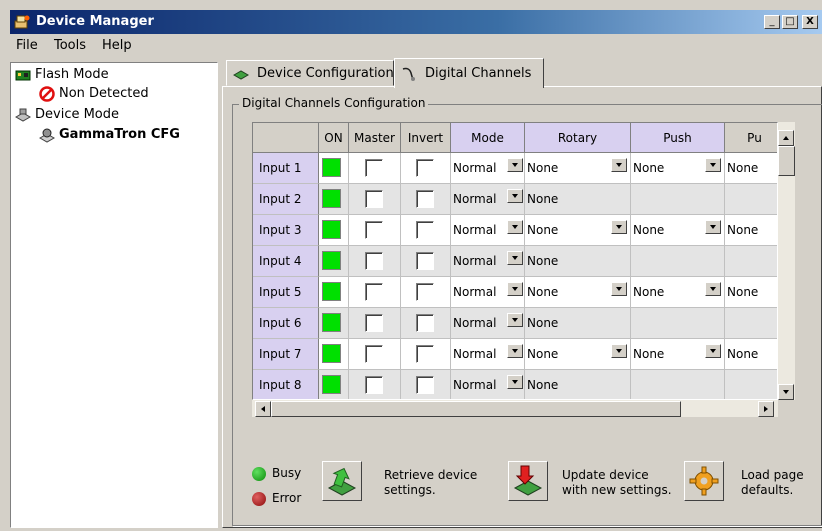 This screenshot has height=531, width=822. Describe the element at coordinates (469, 73) in the screenshot. I see `tab-digital-channels: Digital Channels` at that location.